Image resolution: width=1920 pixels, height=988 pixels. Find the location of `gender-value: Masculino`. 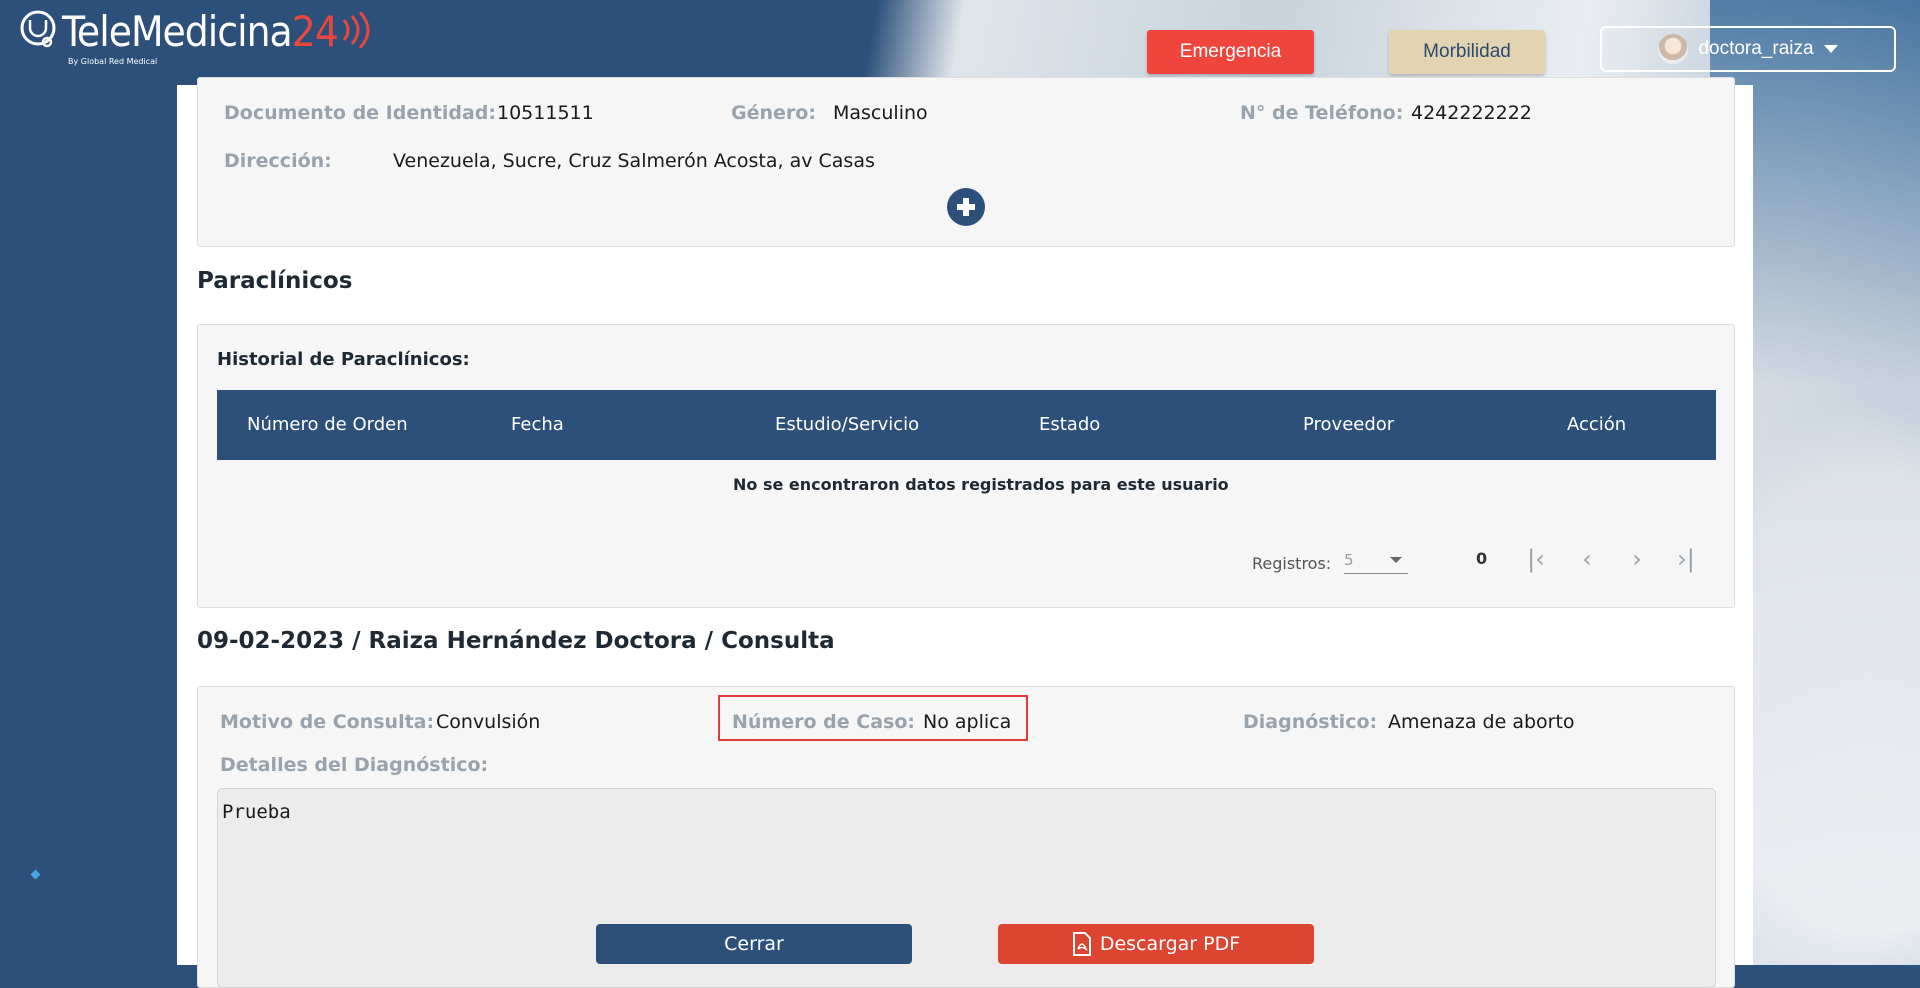

gender-value: Masculino is located at coordinates (880, 113).